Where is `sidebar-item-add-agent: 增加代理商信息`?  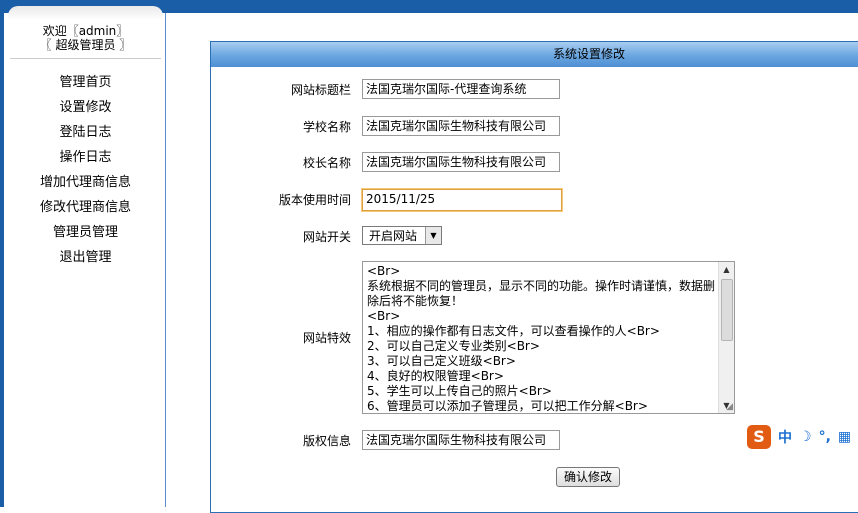 sidebar-item-add-agent: 增加代理商信息 is located at coordinates (85, 185).